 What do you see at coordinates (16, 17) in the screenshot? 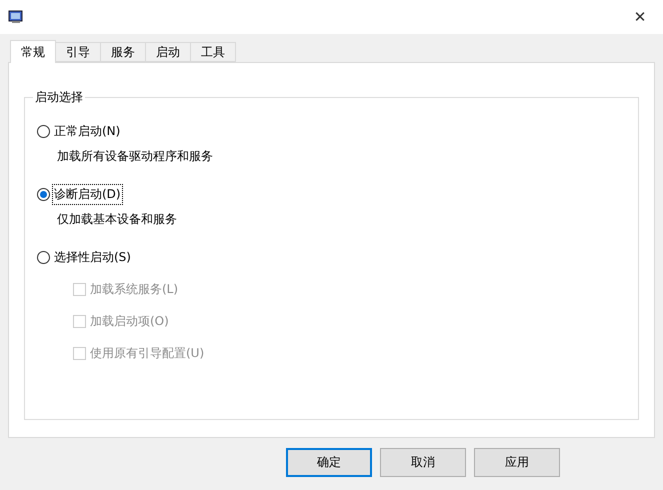
I see `computer-icon` at bounding box center [16, 17].